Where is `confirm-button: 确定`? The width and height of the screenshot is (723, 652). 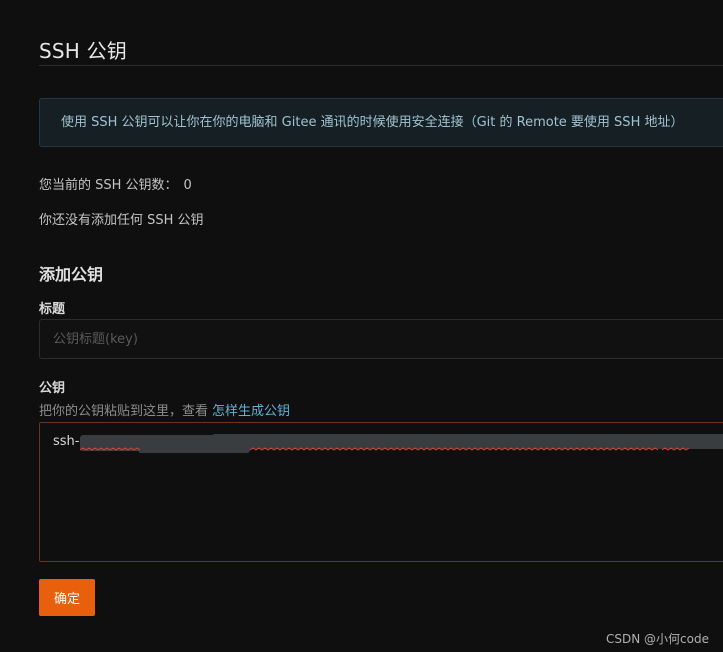 confirm-button: 确定 is located at coordinates (67, 597).